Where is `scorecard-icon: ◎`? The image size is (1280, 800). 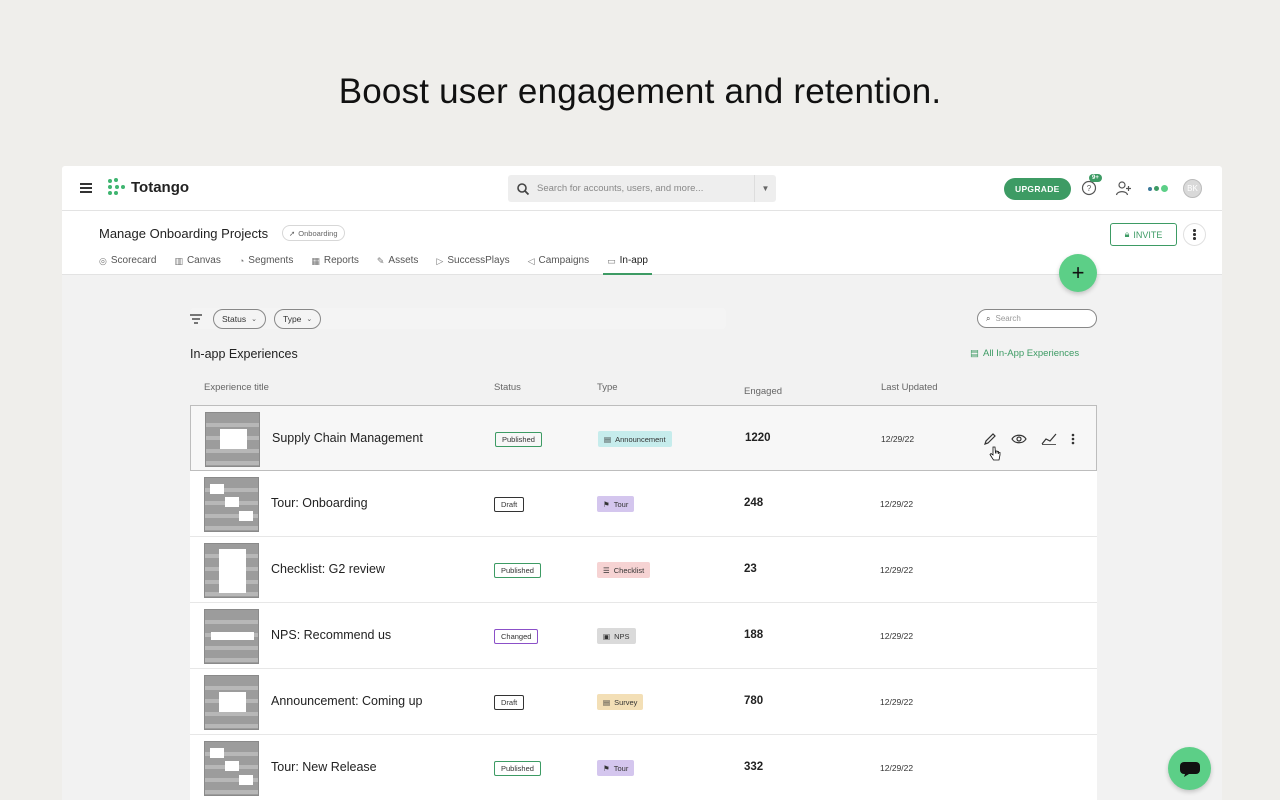
scorecard-icon: ◎ is located at coordinates (103, 261).